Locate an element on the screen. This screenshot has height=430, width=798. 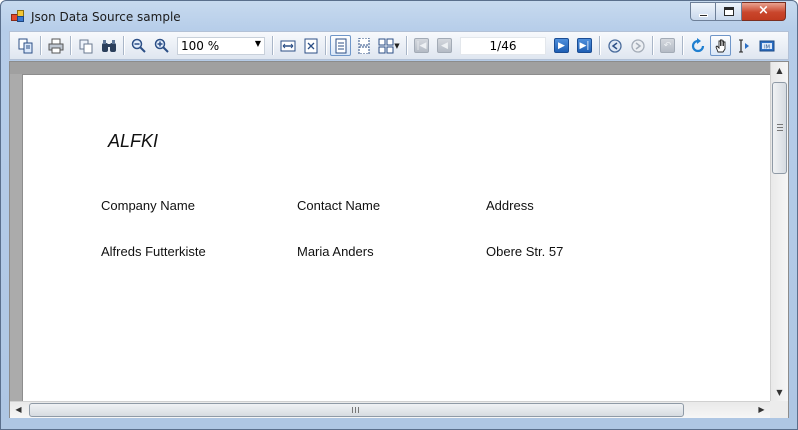
zoom-in-button is located at coordinates (161, 45).